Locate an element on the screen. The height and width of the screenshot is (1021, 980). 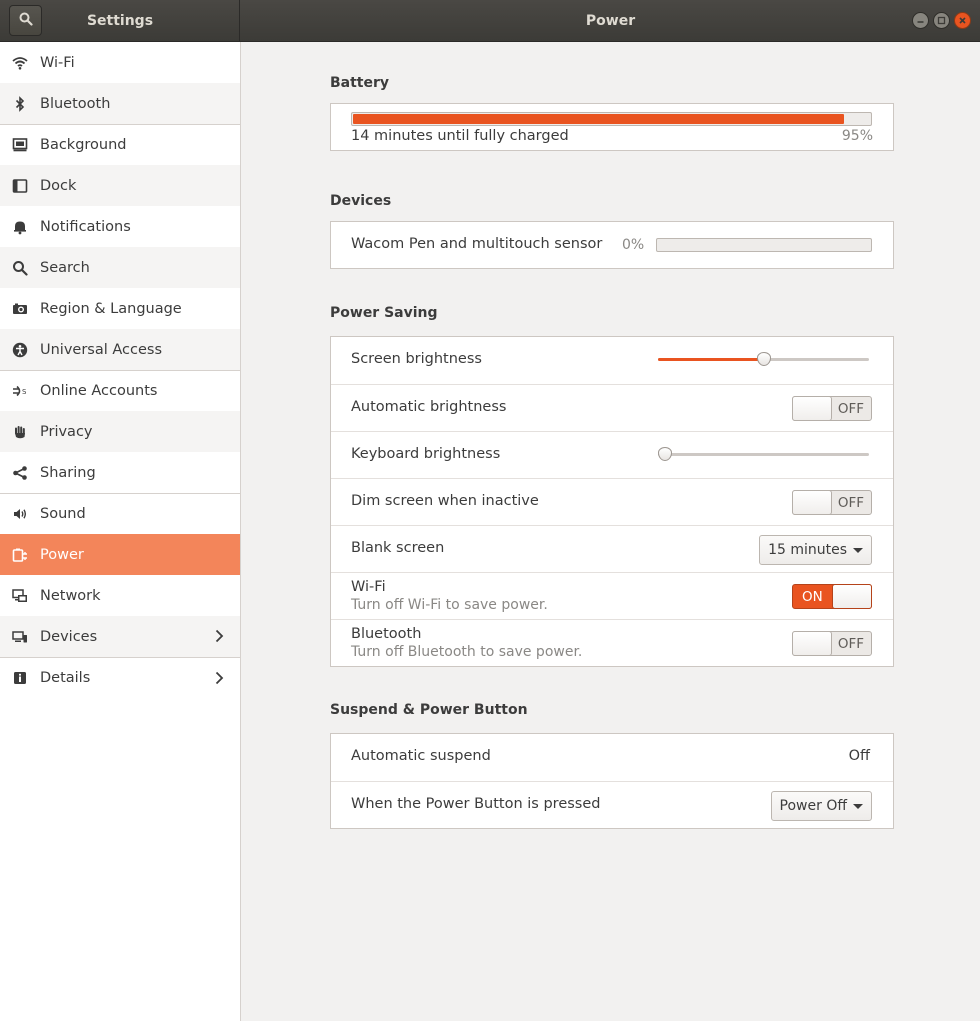
screen-brightness-handle is located at coordinates (764, 359).